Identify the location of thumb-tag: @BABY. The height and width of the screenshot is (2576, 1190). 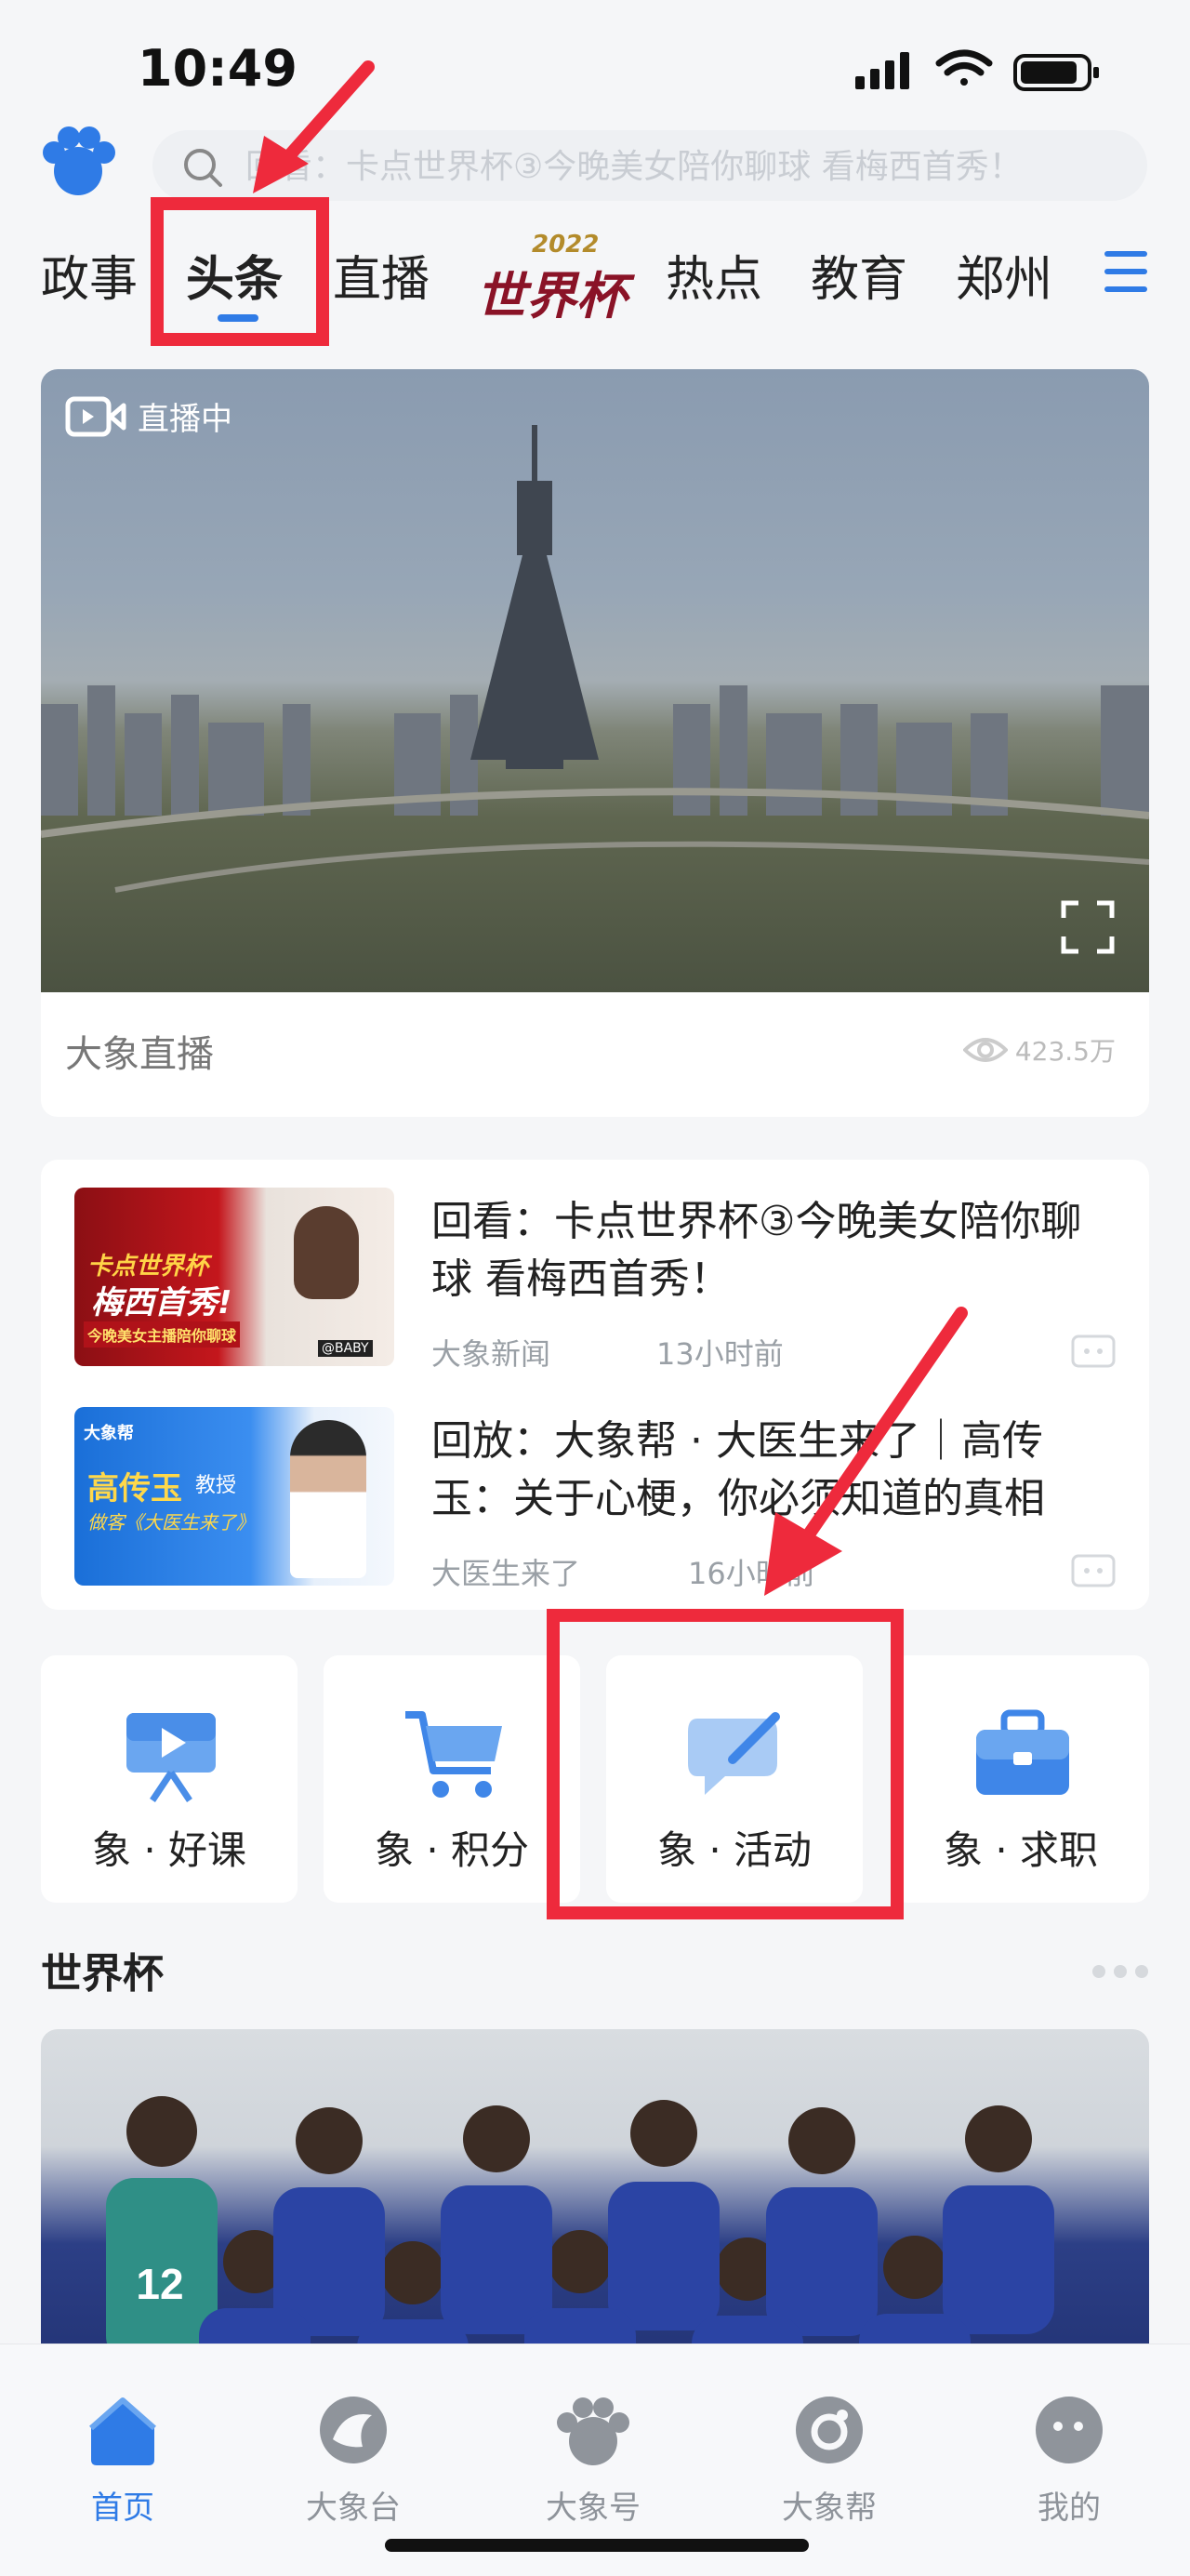
(345, 1348).